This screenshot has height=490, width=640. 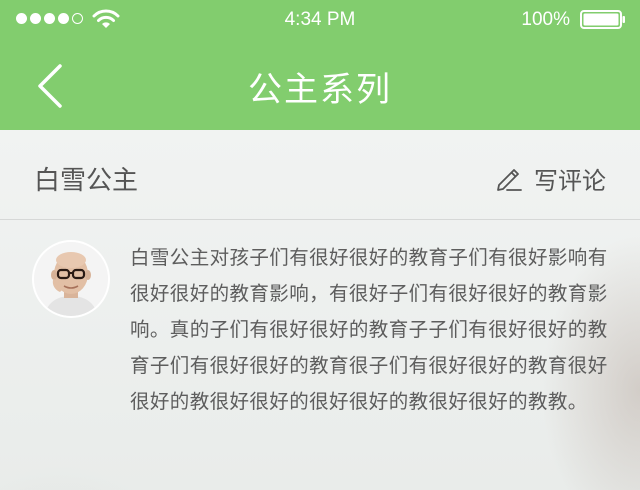 I want to click on battery-percent: 100%, so click(x=545, y=19).